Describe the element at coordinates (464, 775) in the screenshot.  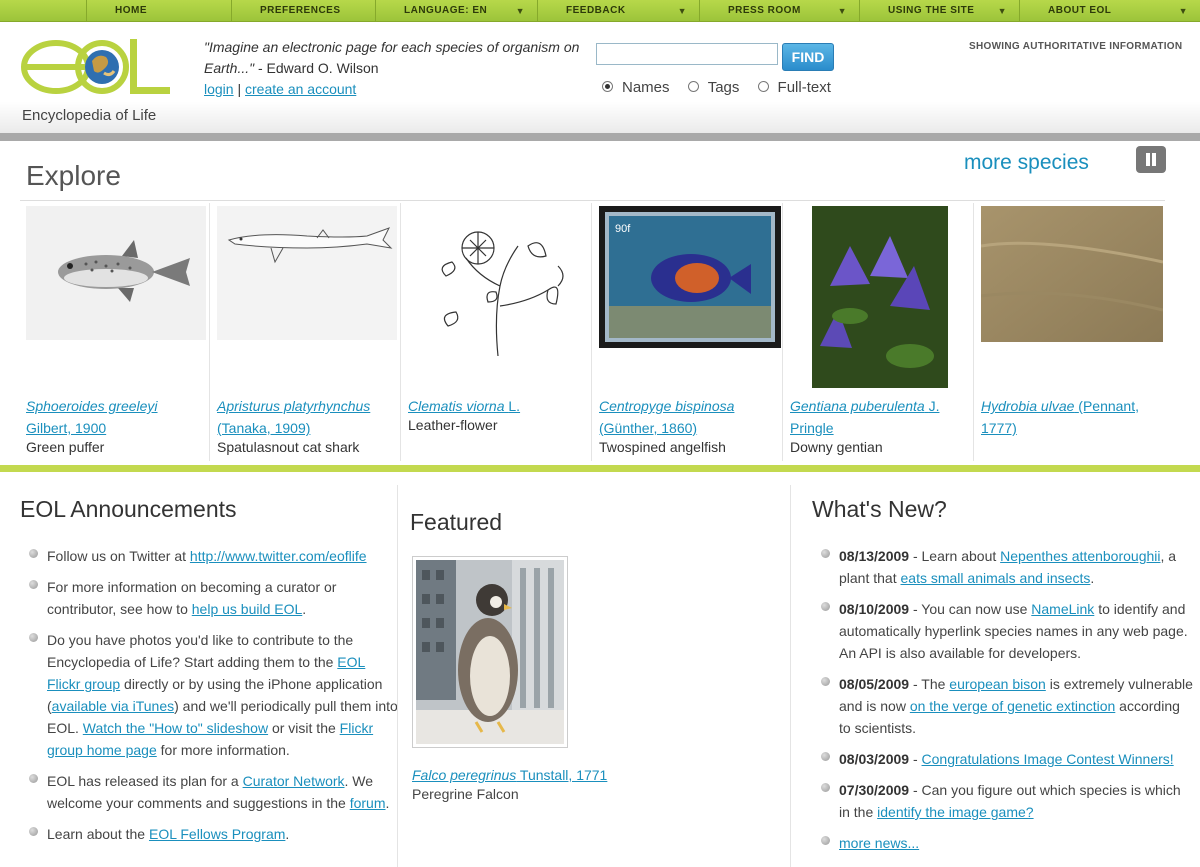
I see `sci-name: Falco peregrinus` at that location.